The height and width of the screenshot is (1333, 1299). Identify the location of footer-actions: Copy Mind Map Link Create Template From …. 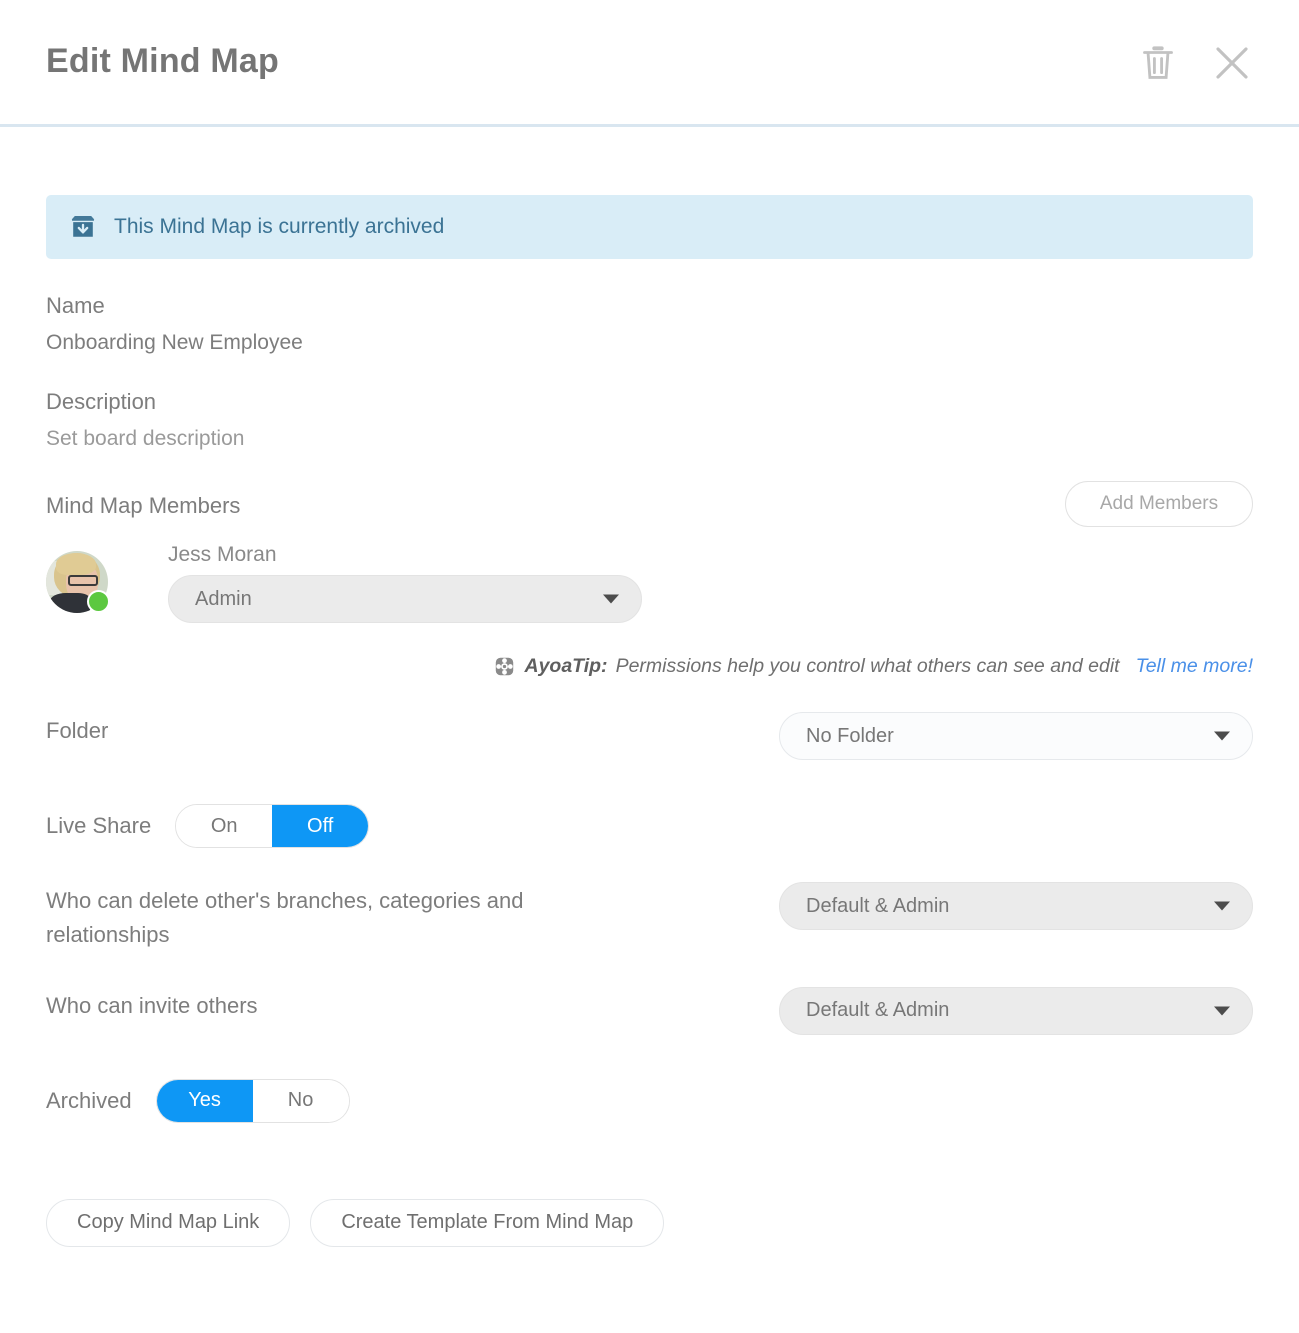
(649, 1222).